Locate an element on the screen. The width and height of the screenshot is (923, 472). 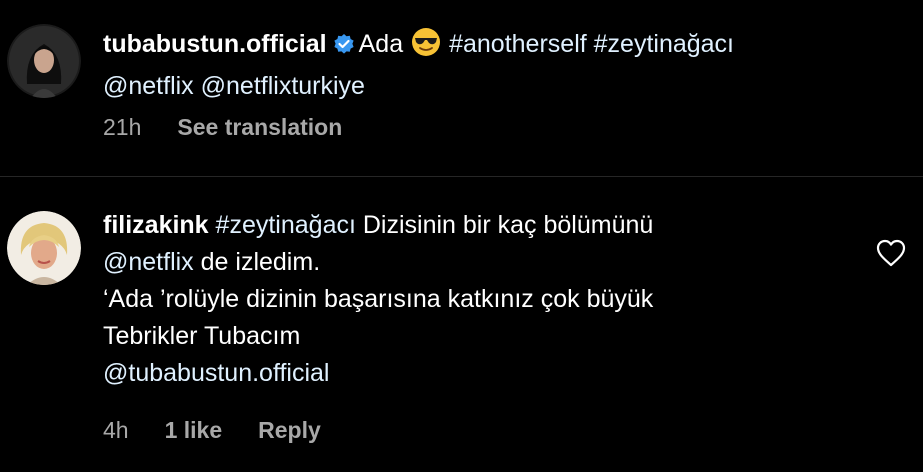
comment-line-4: Tebrikler Tubacım is located at coordinates (202, 336).